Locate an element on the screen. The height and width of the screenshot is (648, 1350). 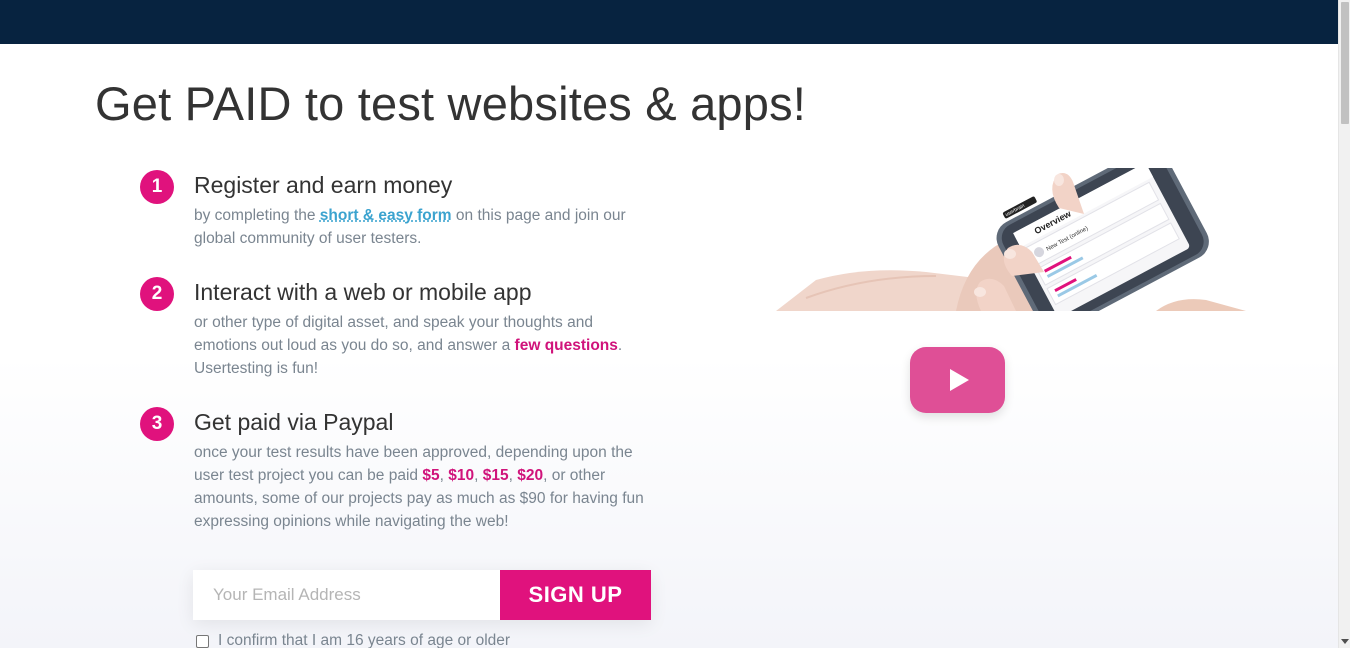
amount-15: $15 is located at coordinates (495, 475).